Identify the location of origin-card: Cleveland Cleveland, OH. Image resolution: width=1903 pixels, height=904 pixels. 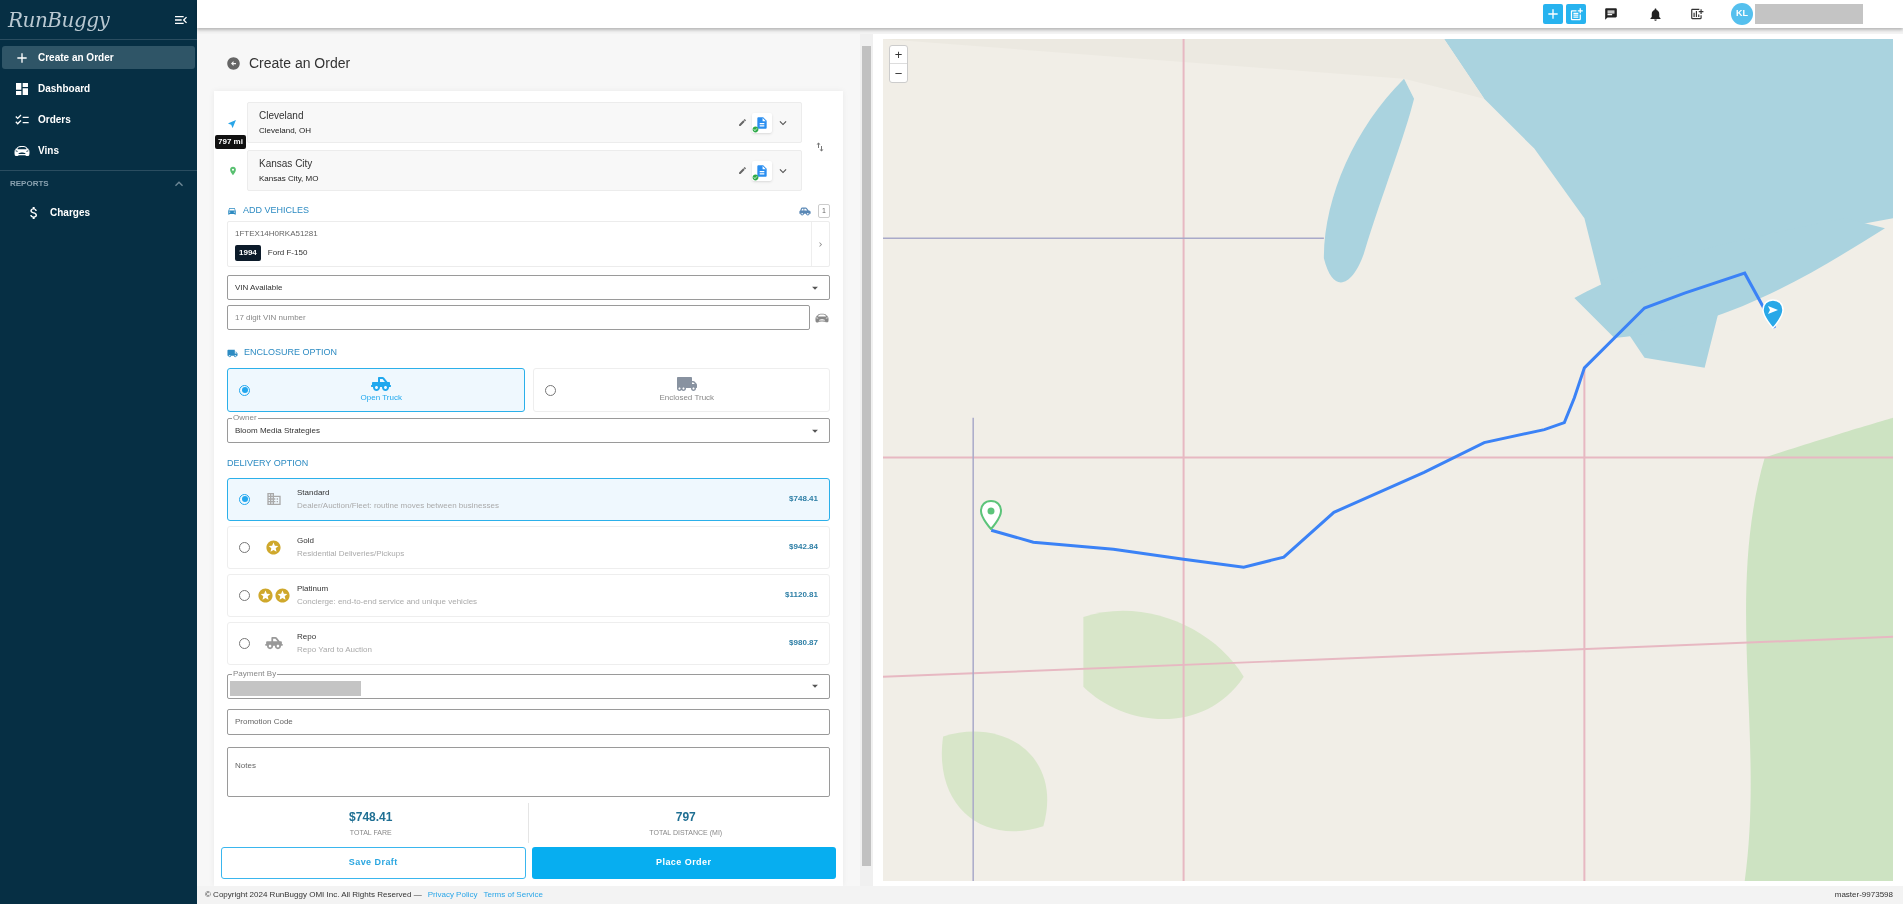
(524, 122).